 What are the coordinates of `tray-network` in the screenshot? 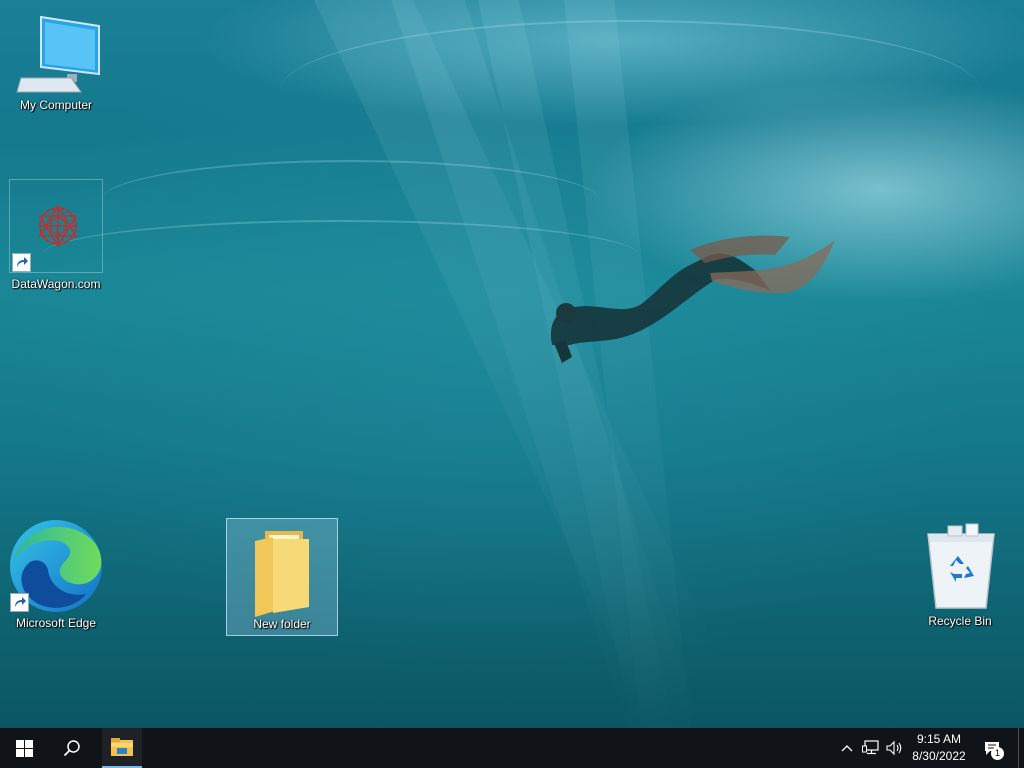 It's located at (871, 748).